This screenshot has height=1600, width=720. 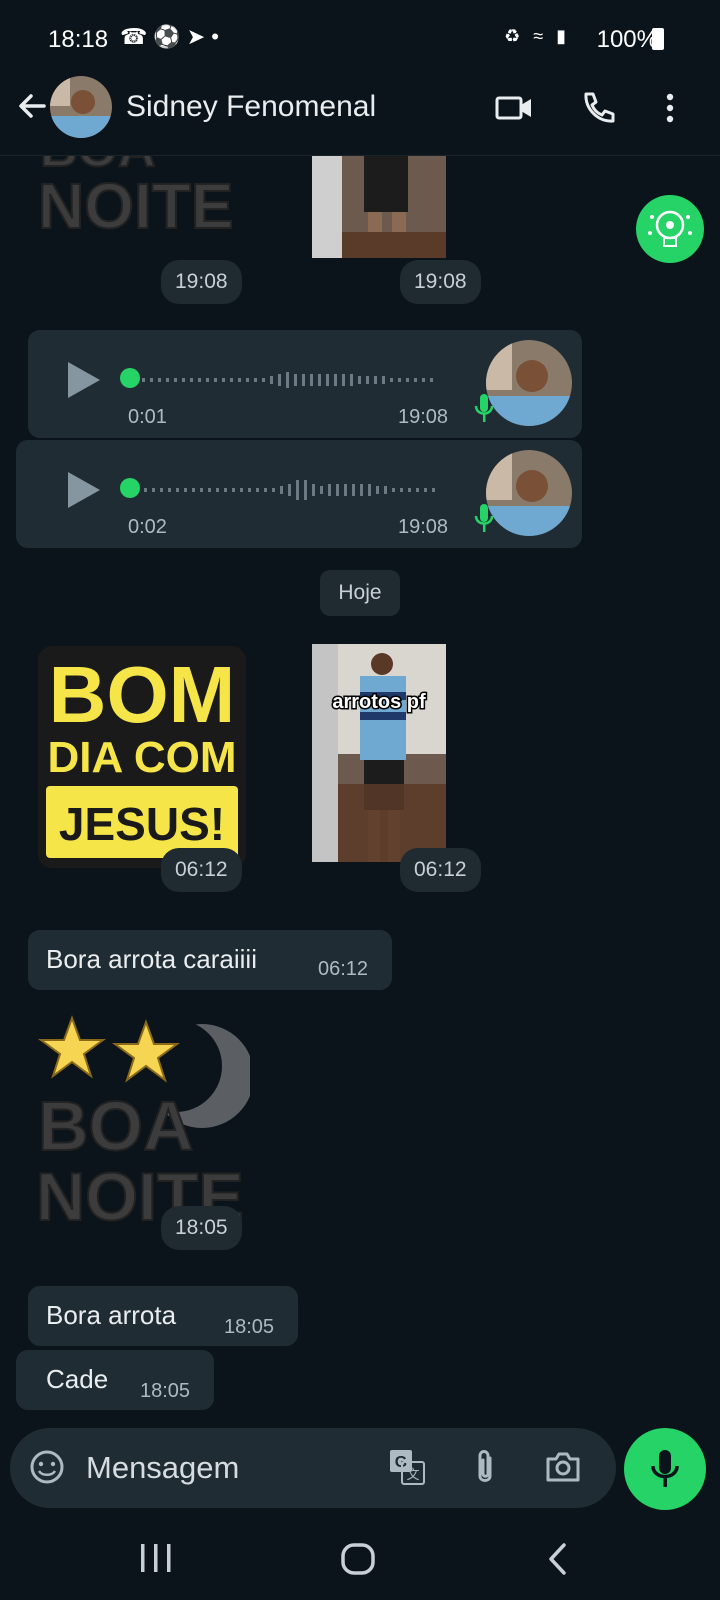 What do you see at coordinates (147, 527) in the screenshot?
I see `voice-duration: 0:02` at bounding box center [147, 527].